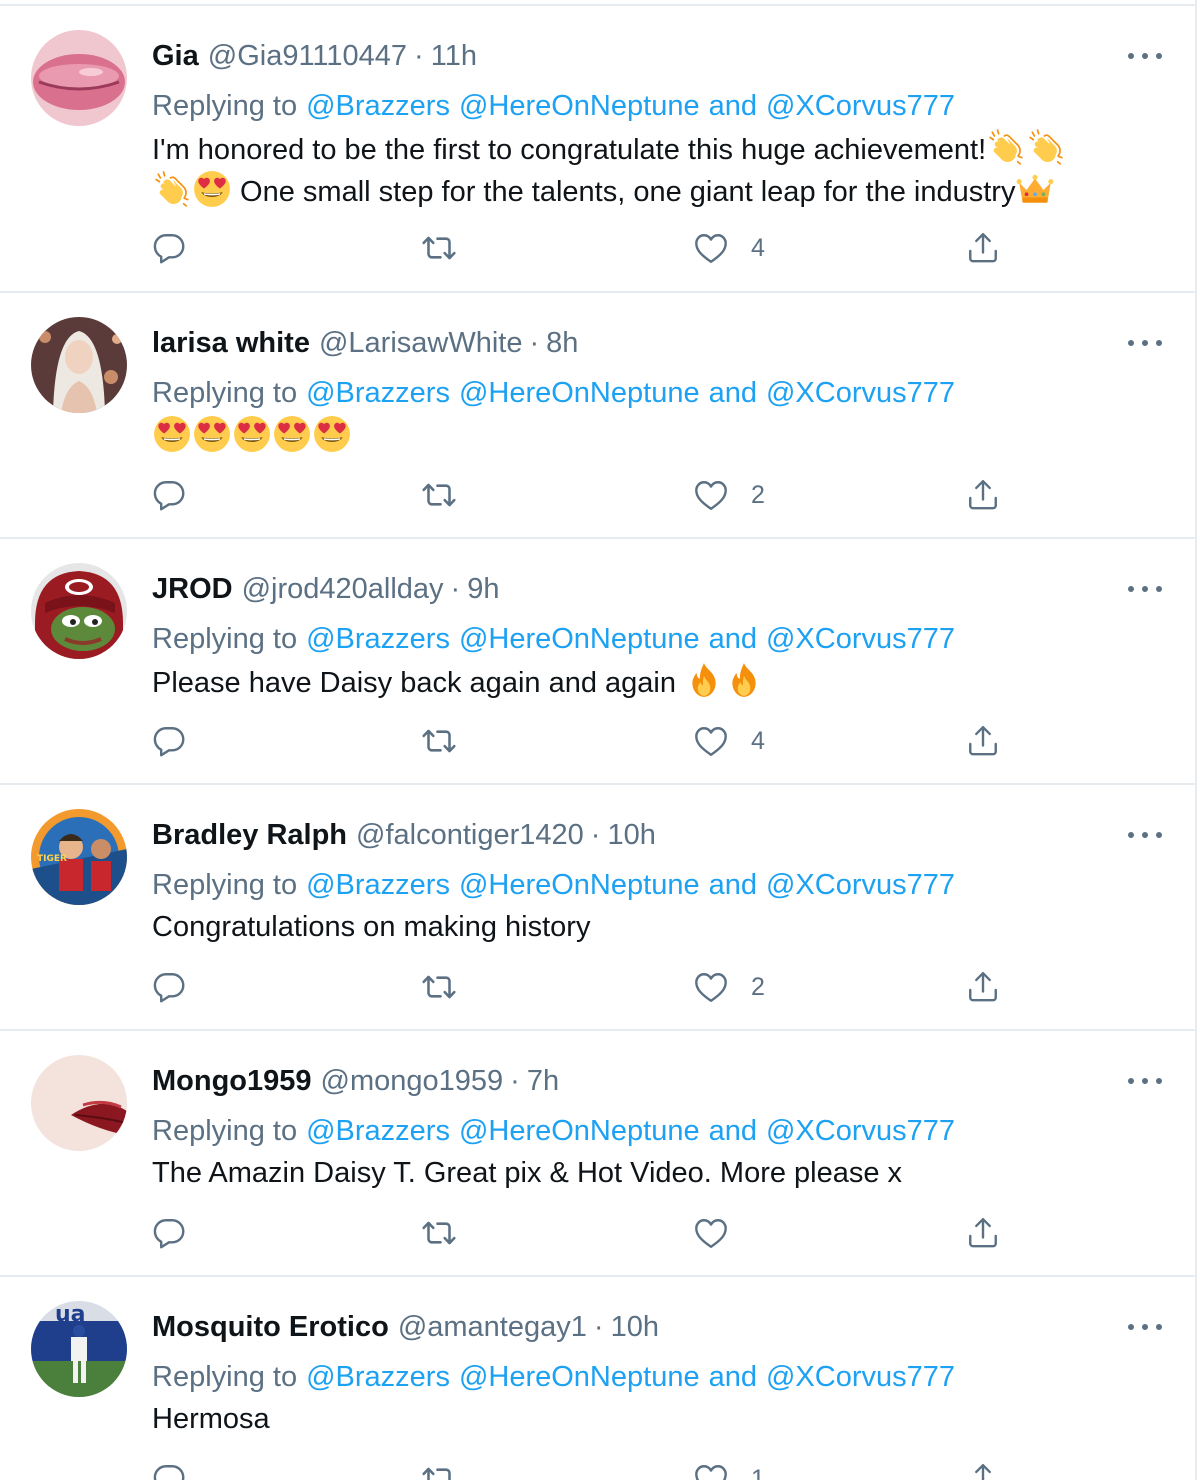  I want to click on tweet-actions, so click(598, 1233).